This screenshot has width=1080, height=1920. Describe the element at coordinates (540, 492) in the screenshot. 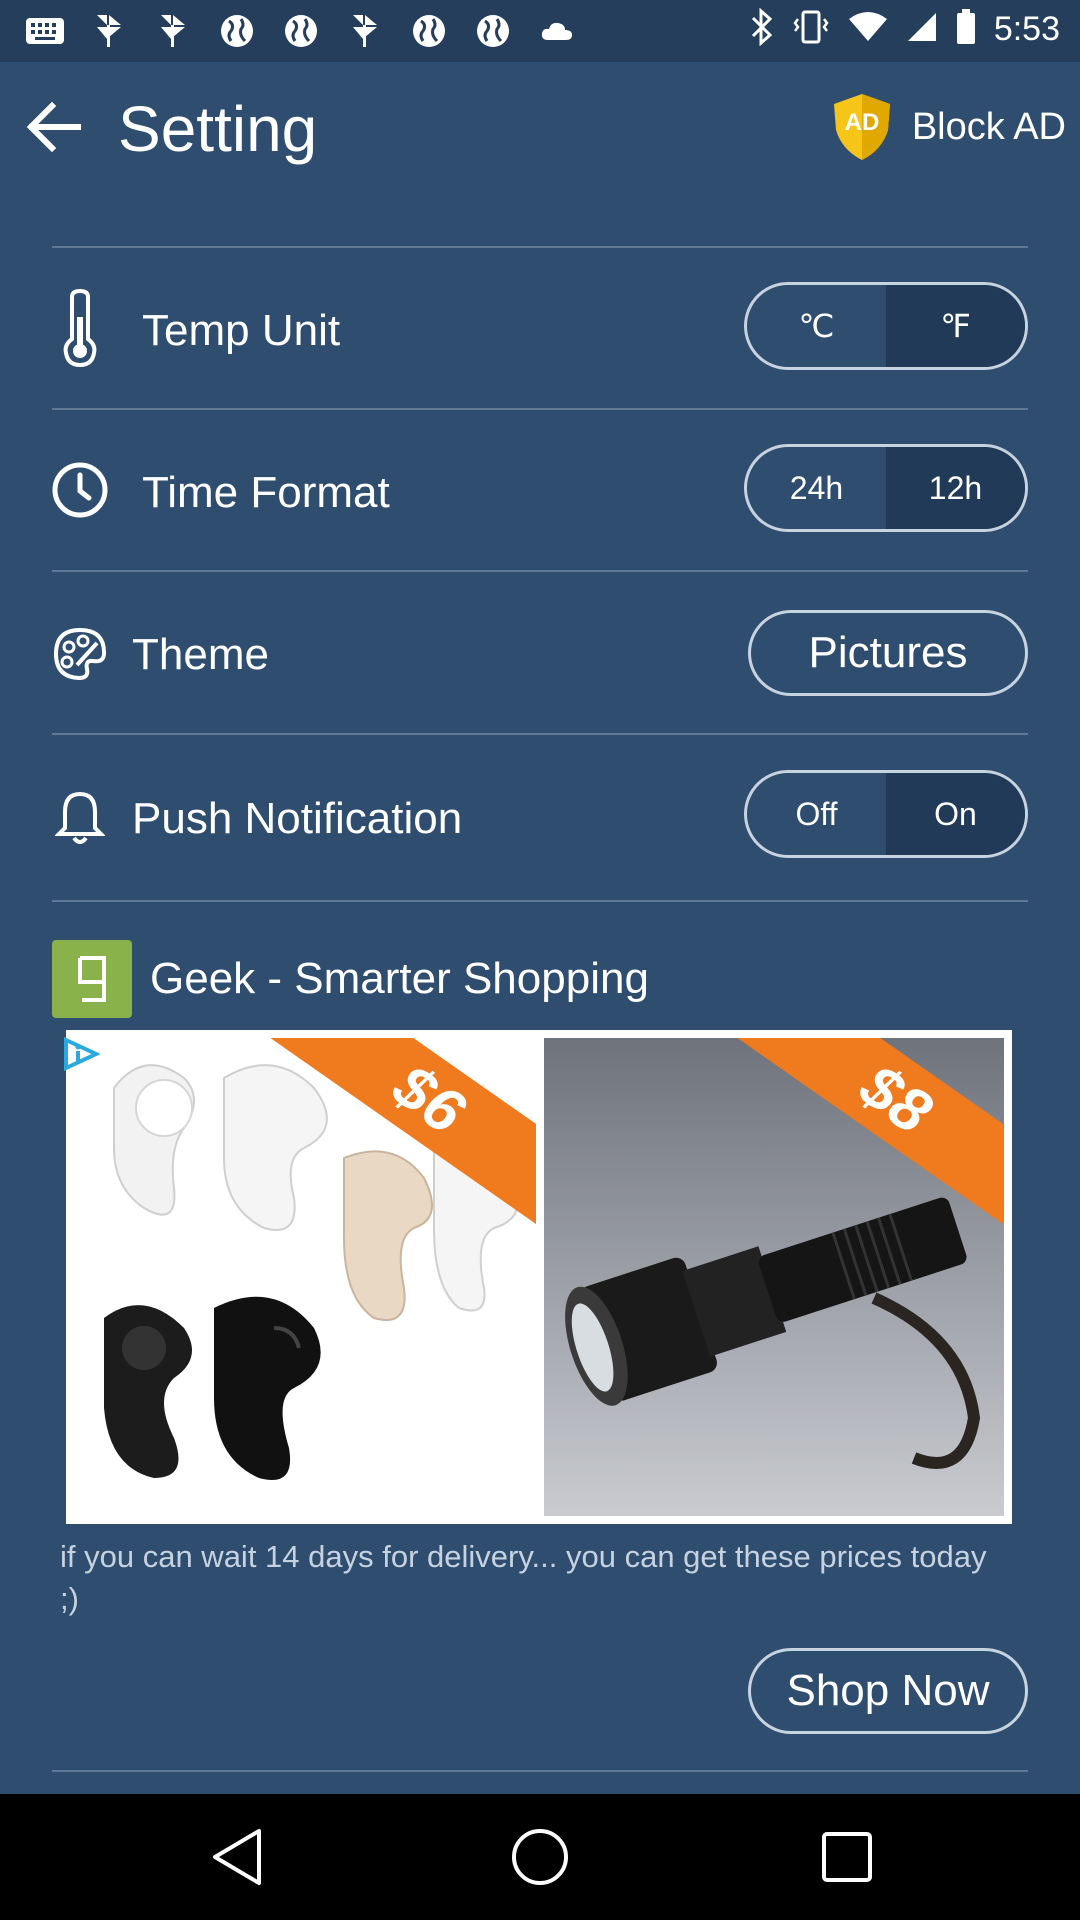

I see `setting-row-time-format: Time Format 24h 12h` at that location.